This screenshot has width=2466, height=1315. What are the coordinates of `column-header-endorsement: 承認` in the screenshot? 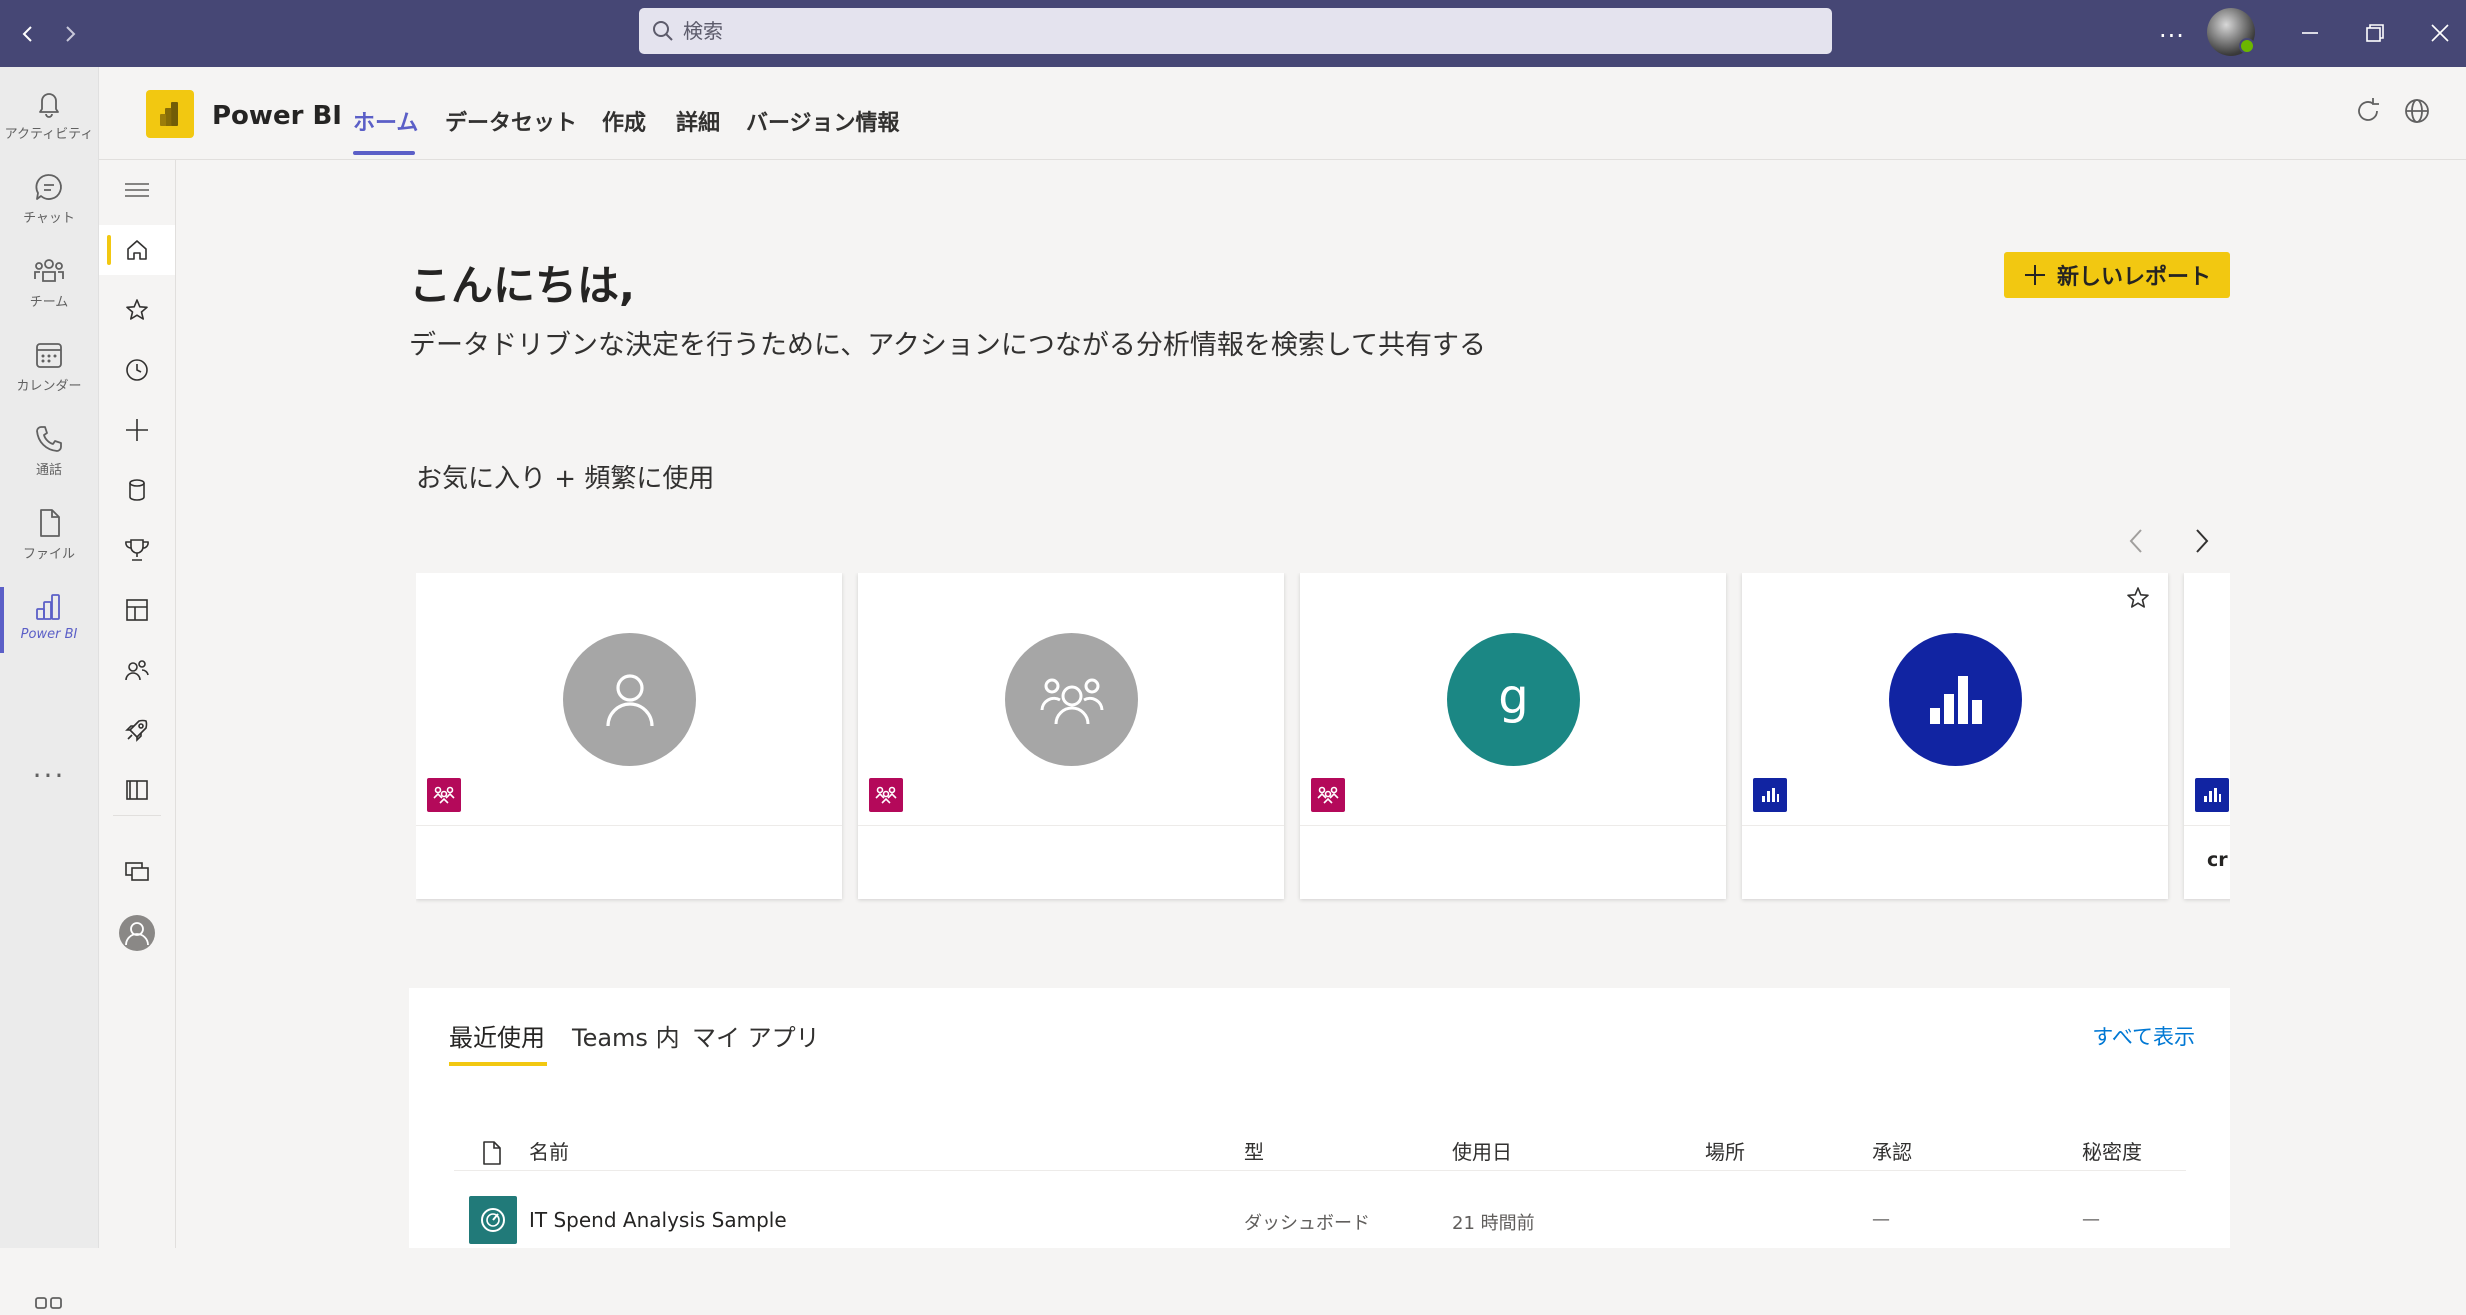 It's located at (1892, 1150).